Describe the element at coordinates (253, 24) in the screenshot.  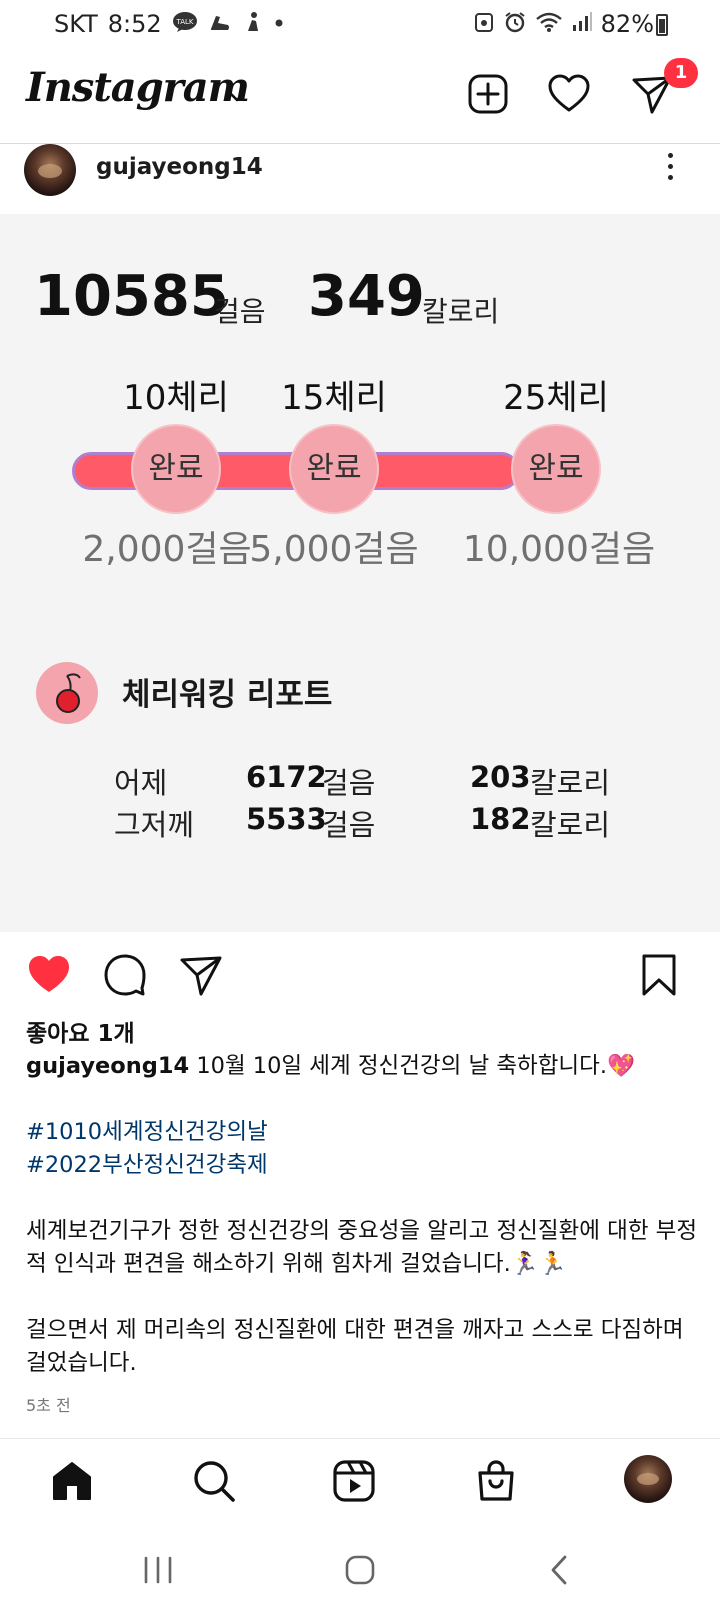
I see `walking-app-icon` at that location.